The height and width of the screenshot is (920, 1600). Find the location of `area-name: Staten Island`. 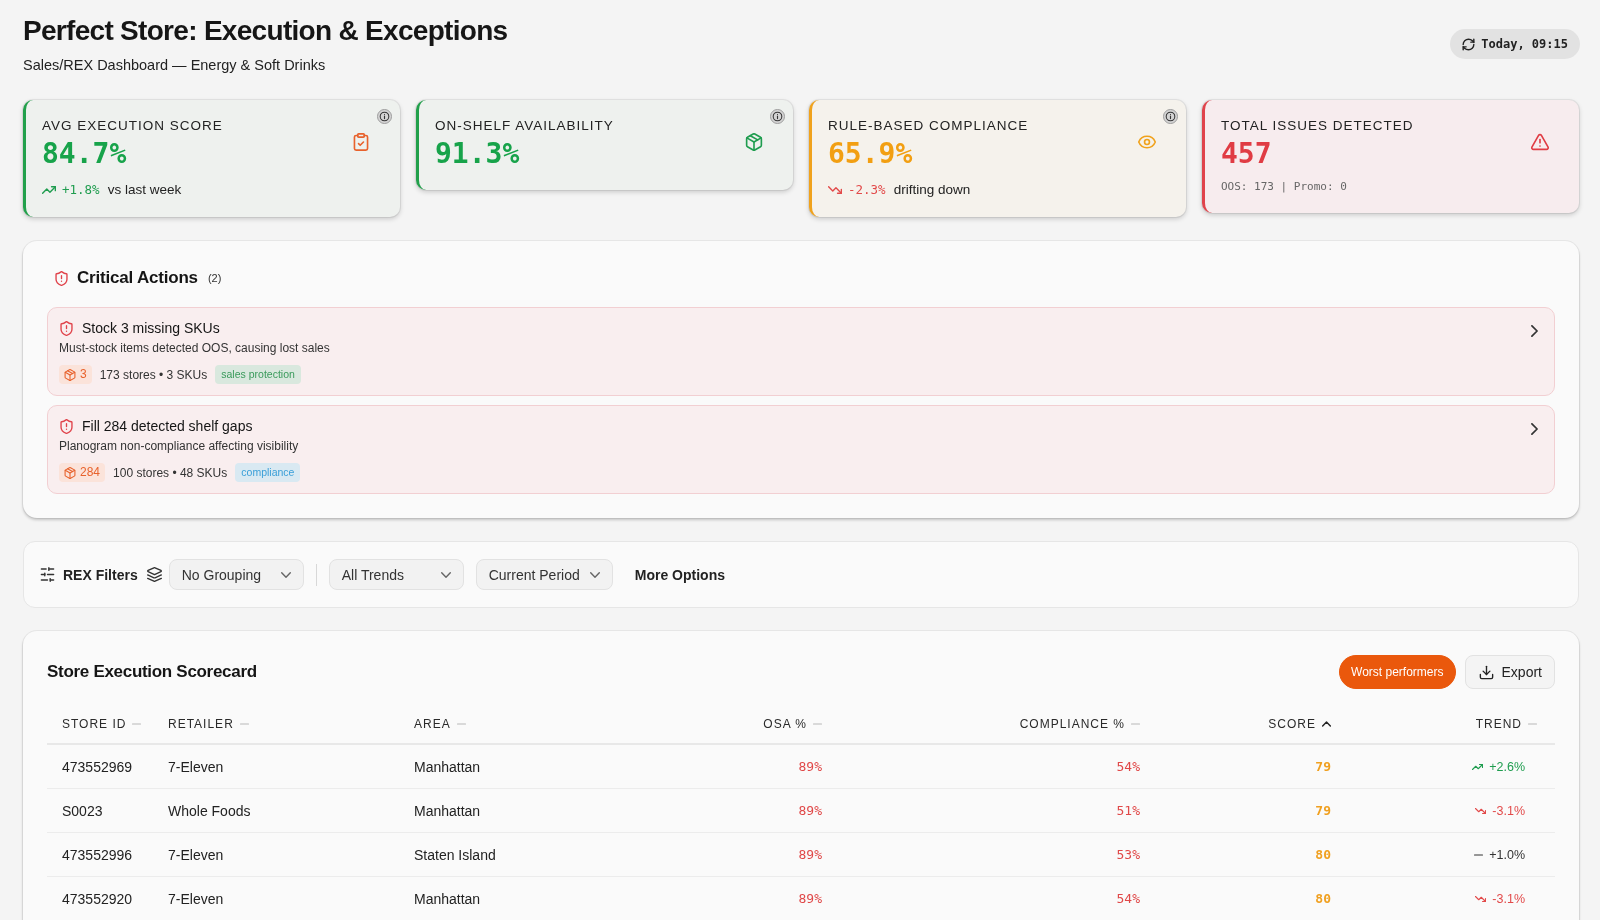

area-name: Staten Island is located at coordinates (455, 854).